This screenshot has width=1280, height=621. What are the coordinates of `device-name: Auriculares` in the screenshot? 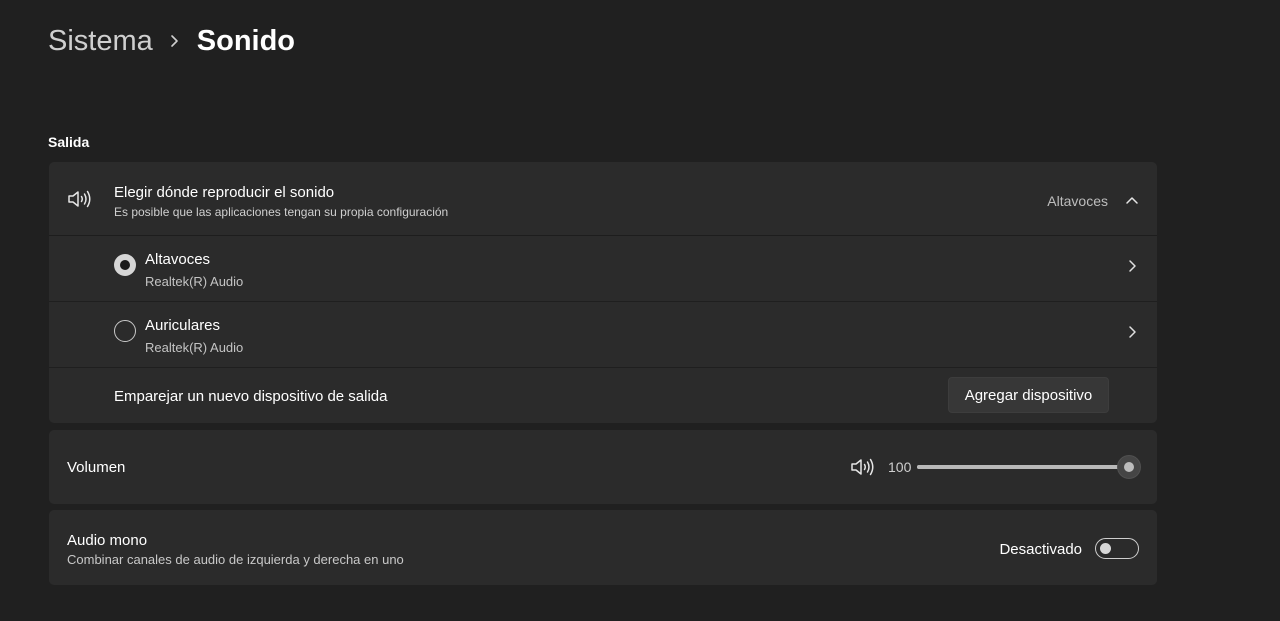 It's located at (183, 325).